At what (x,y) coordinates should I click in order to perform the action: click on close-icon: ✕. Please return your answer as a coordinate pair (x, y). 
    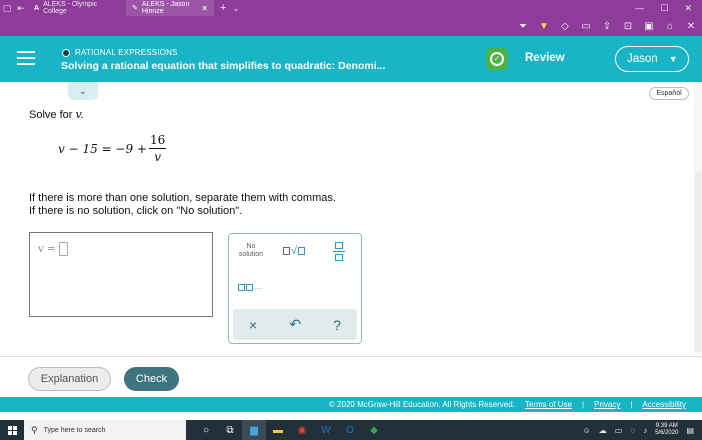
    Looking at the image, I should click on (691, 26).